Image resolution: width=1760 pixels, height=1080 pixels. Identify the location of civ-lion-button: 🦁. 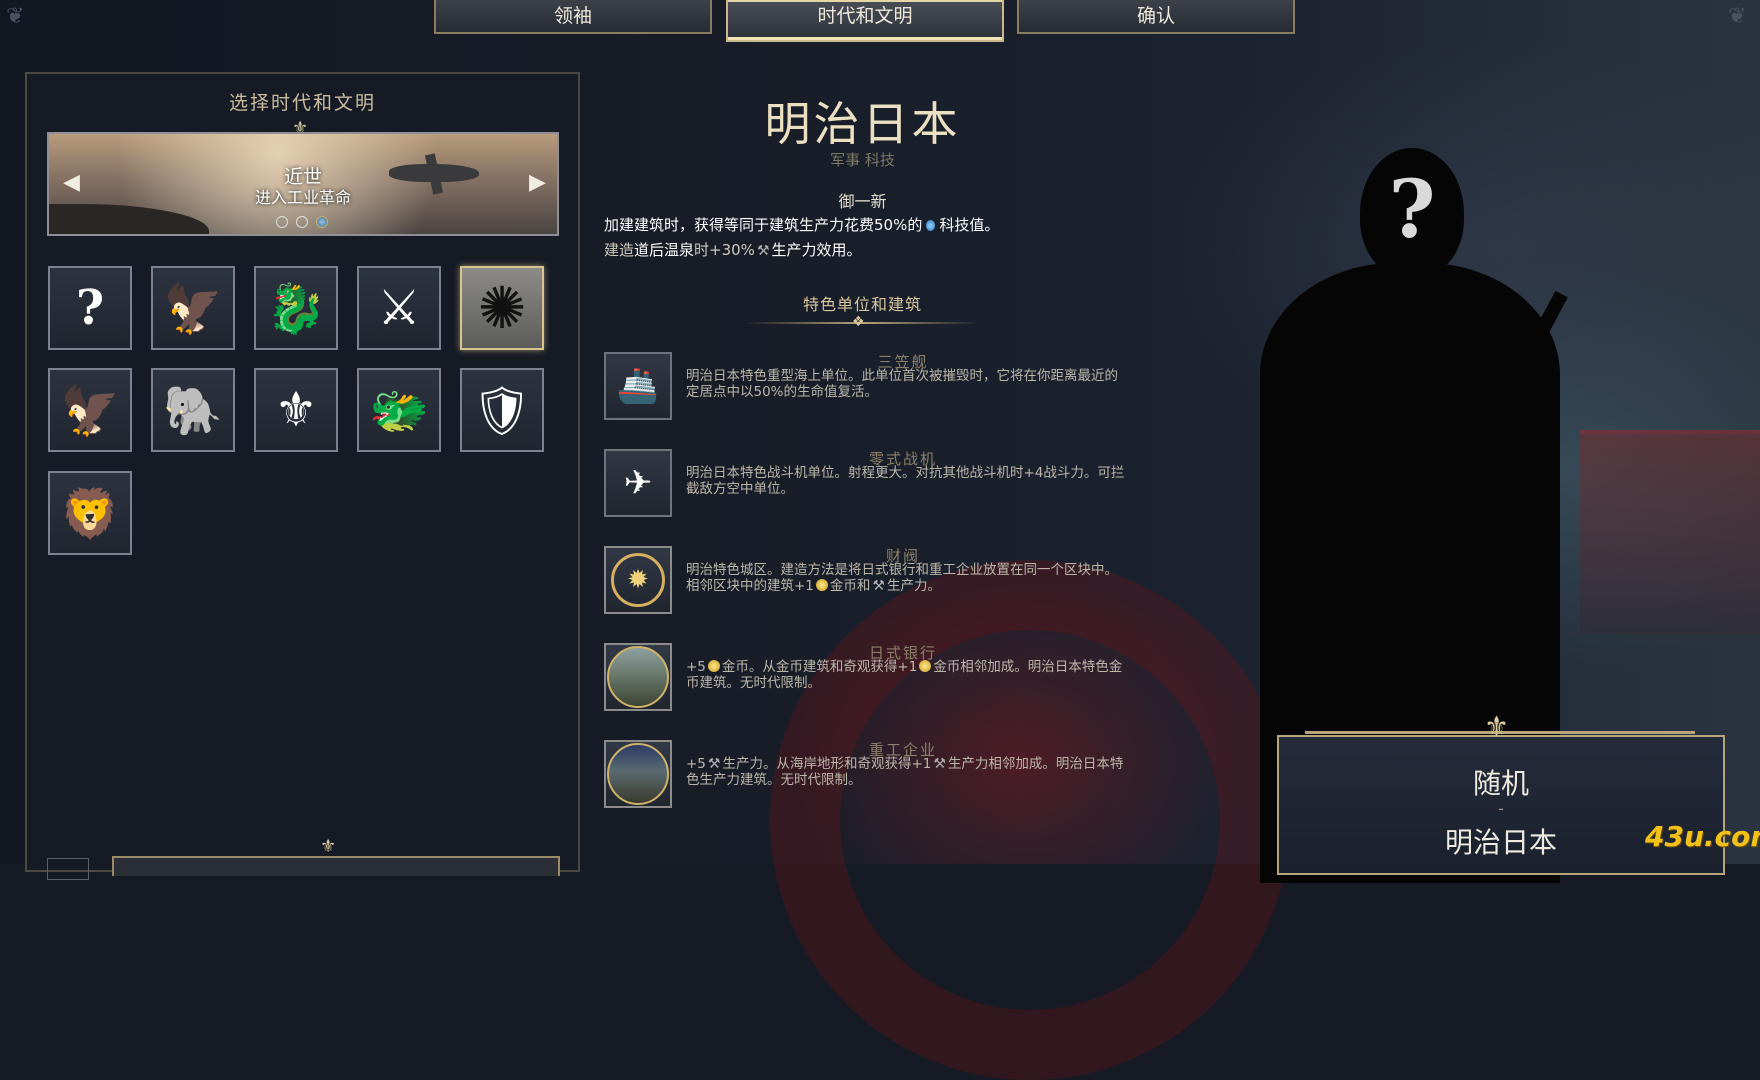
(90, 513).